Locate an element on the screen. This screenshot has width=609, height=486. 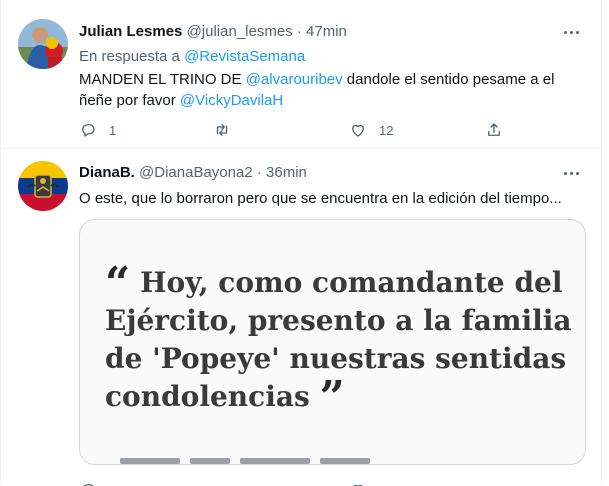
close-quote-mark: ” is located at coordinates (332, 397).